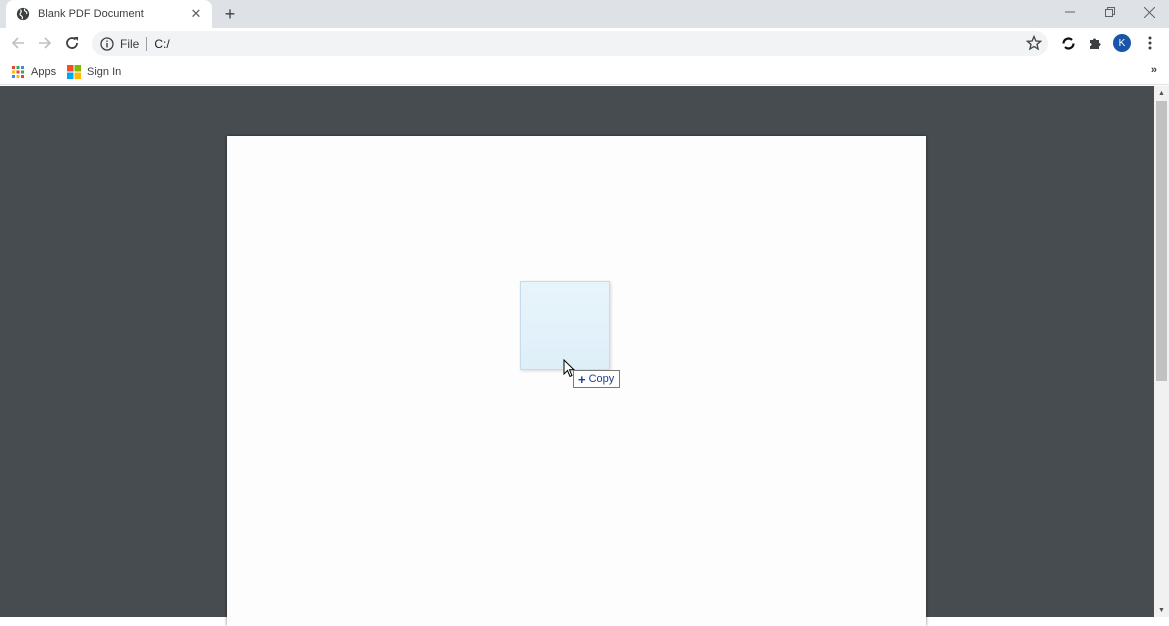 The height and width of the screenshot is (626, 1169). I want to click on back-button, so click(18, 43).